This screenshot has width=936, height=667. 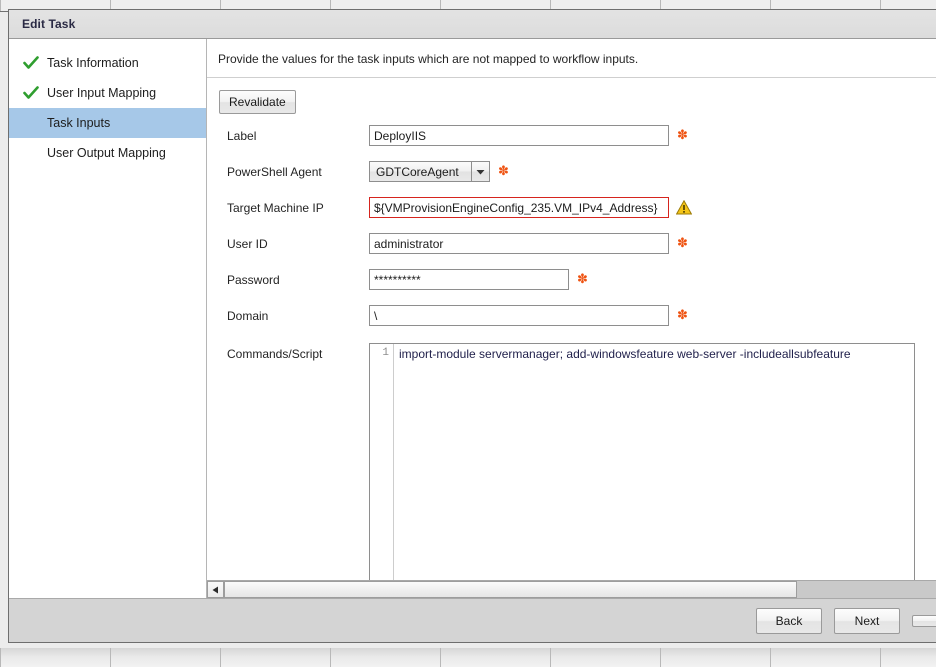 I want to click on user-id-input, so click(x=519, y=243).